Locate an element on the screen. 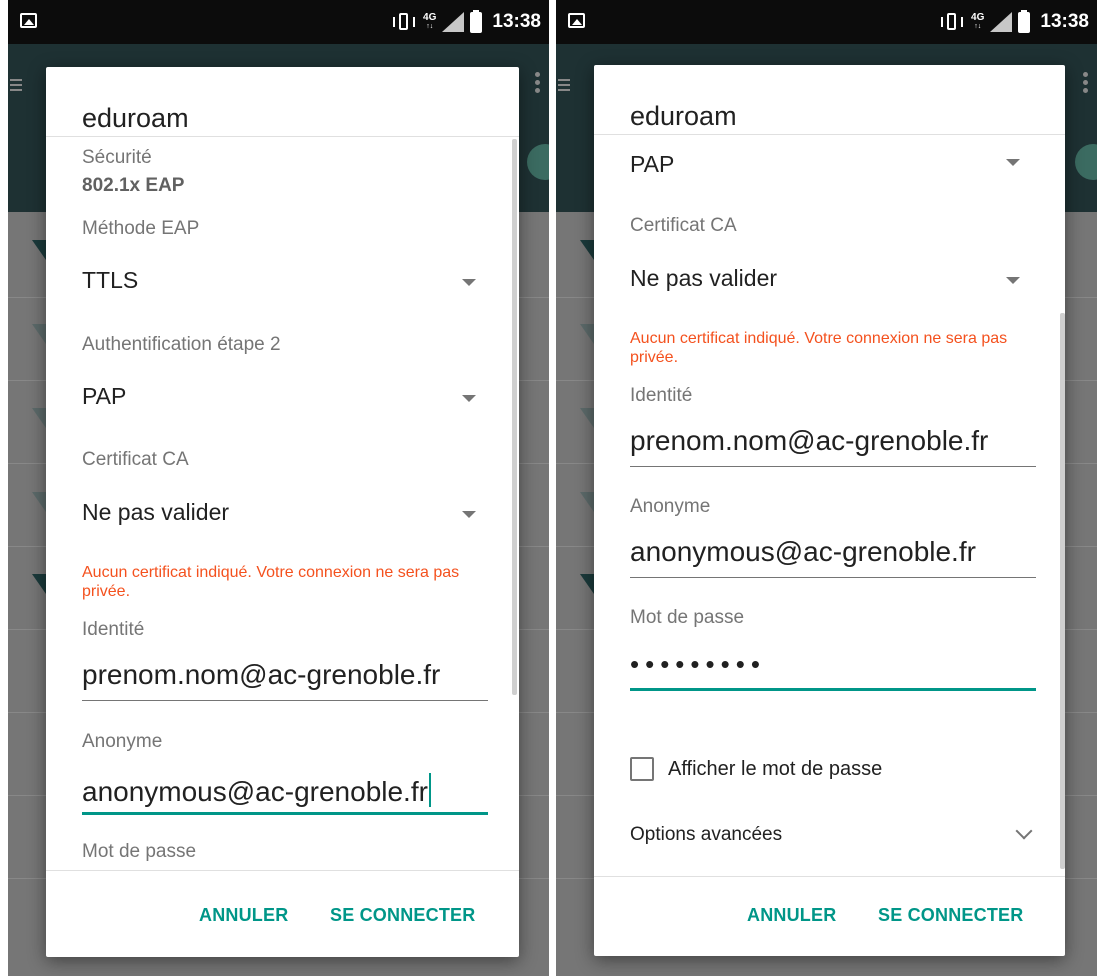  show-password-checkbox-row: Afficher le mot de passe is located at coordinates (780, 770).